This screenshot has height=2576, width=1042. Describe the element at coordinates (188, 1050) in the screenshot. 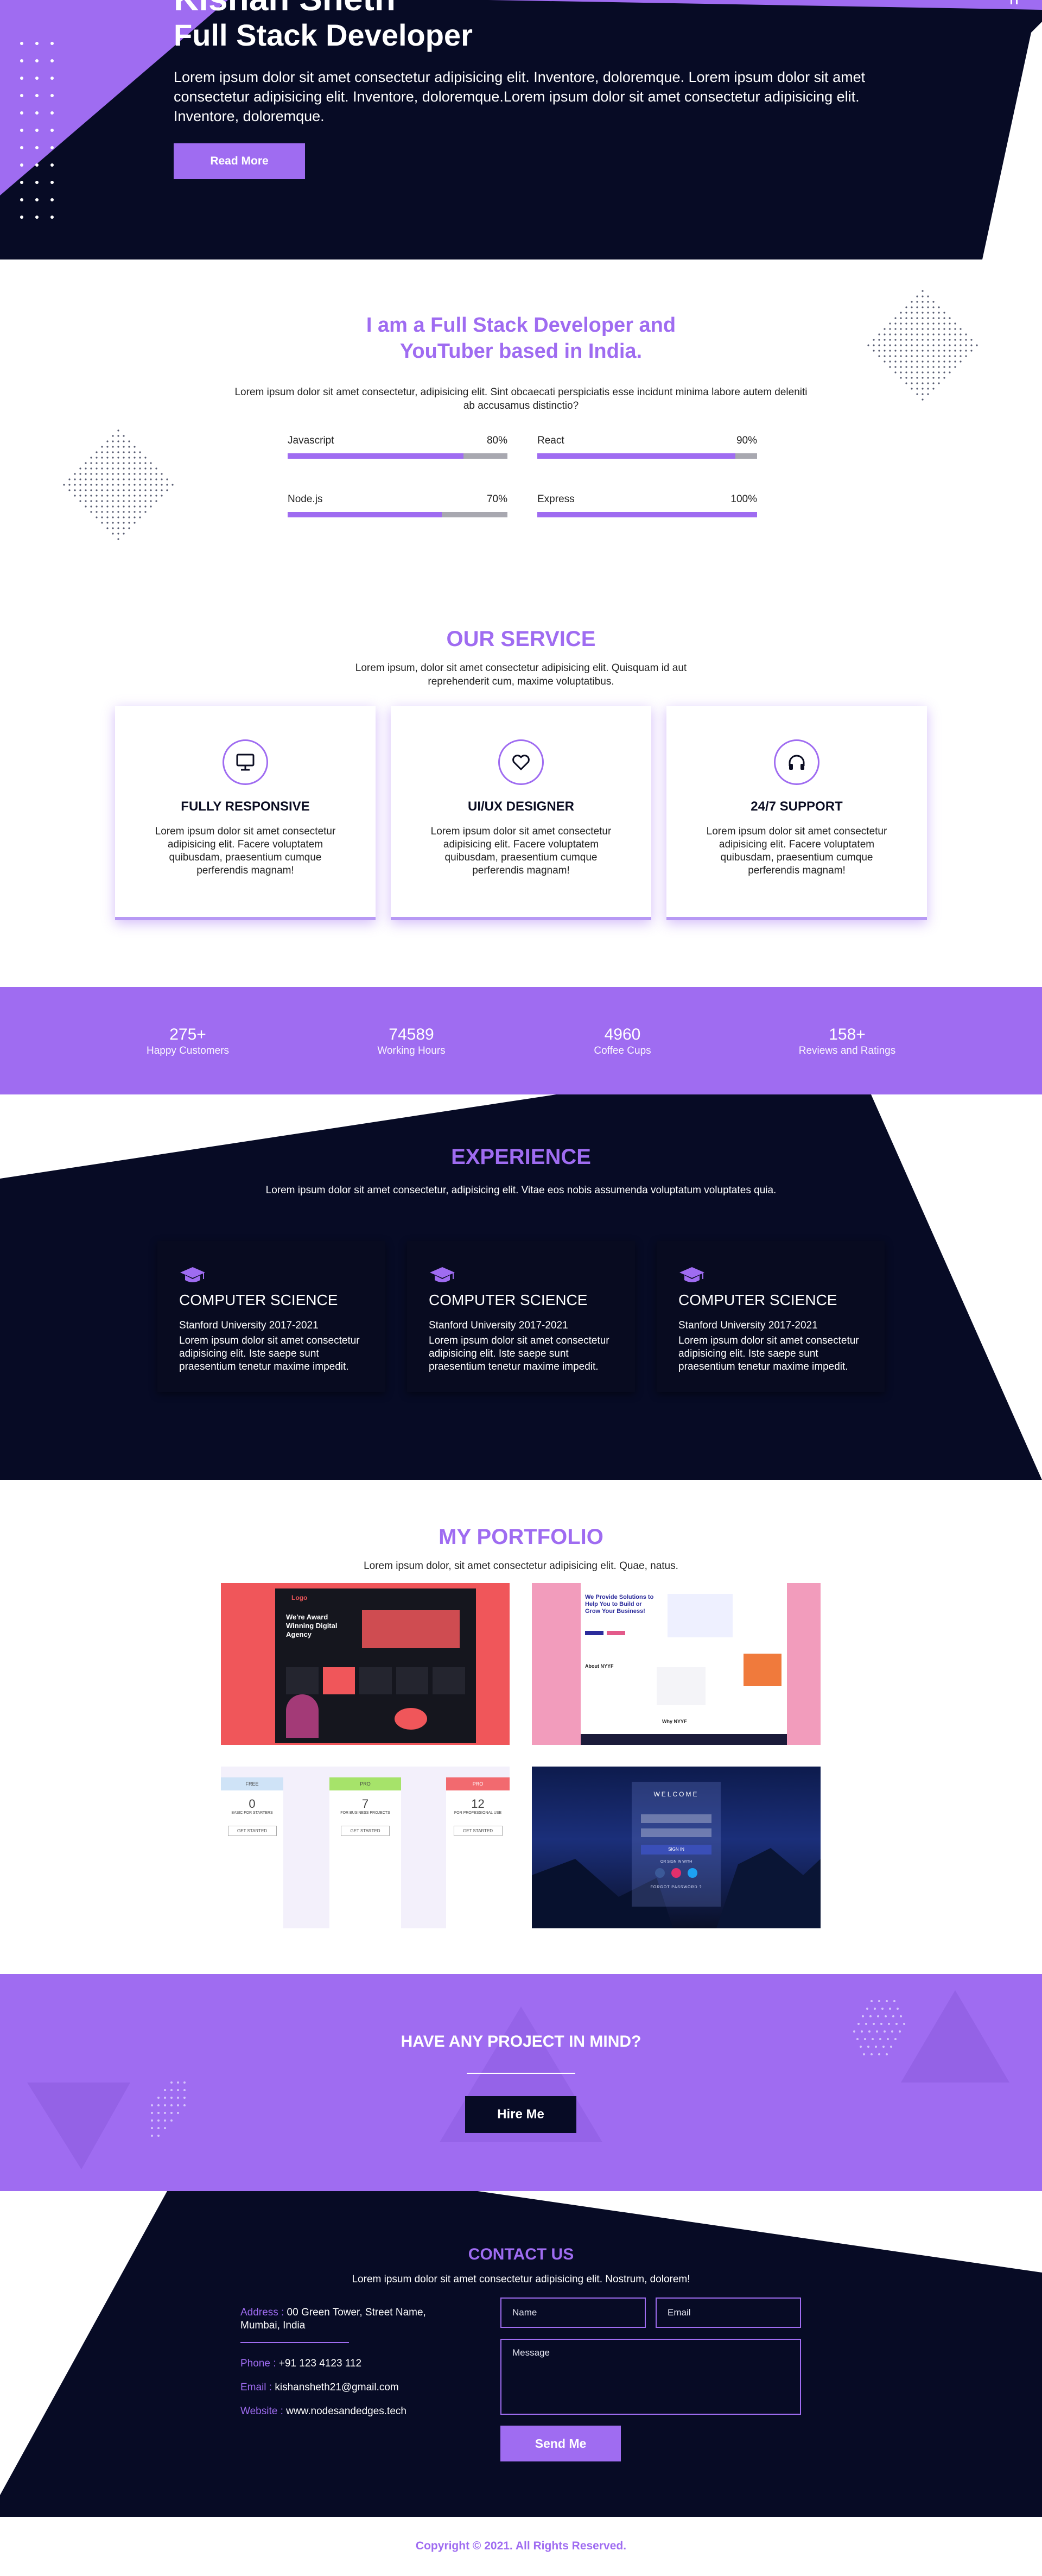

I see `stat-label: Happy Customers` at that location.